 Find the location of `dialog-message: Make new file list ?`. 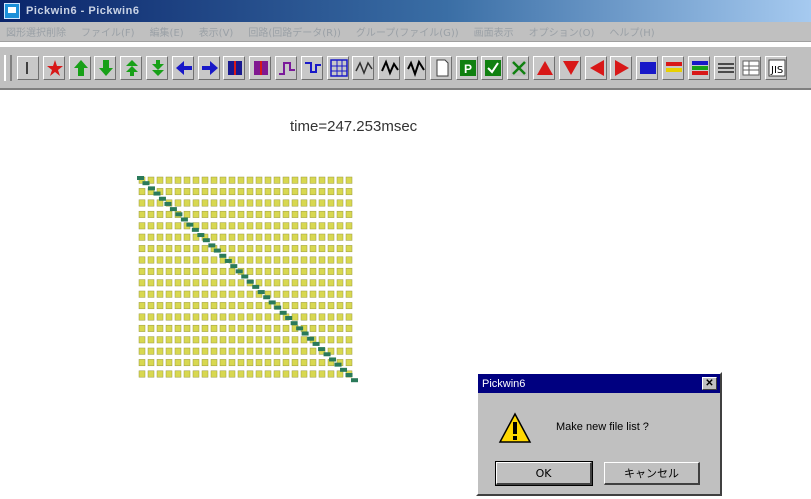

dialog-message: Make new file list ? is located at coordinates (602, 427).